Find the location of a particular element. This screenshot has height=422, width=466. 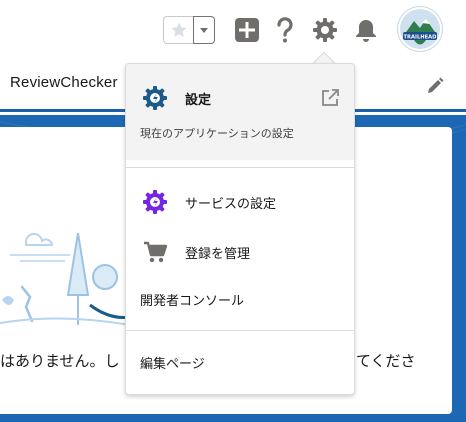

gear-icon is located at coordinates (325, 30).